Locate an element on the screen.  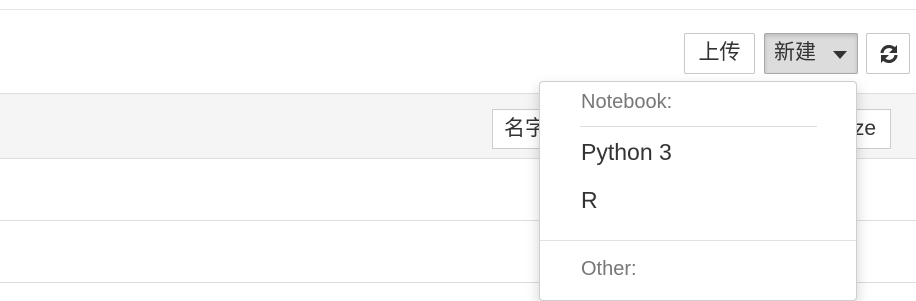
caret-down-icon is located at coordinates (840, 55).